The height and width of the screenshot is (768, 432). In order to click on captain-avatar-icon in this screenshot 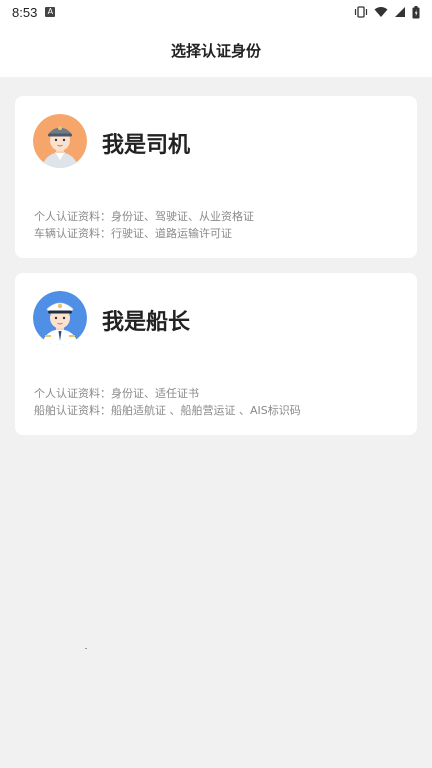, I will do `click(60, 318)`.